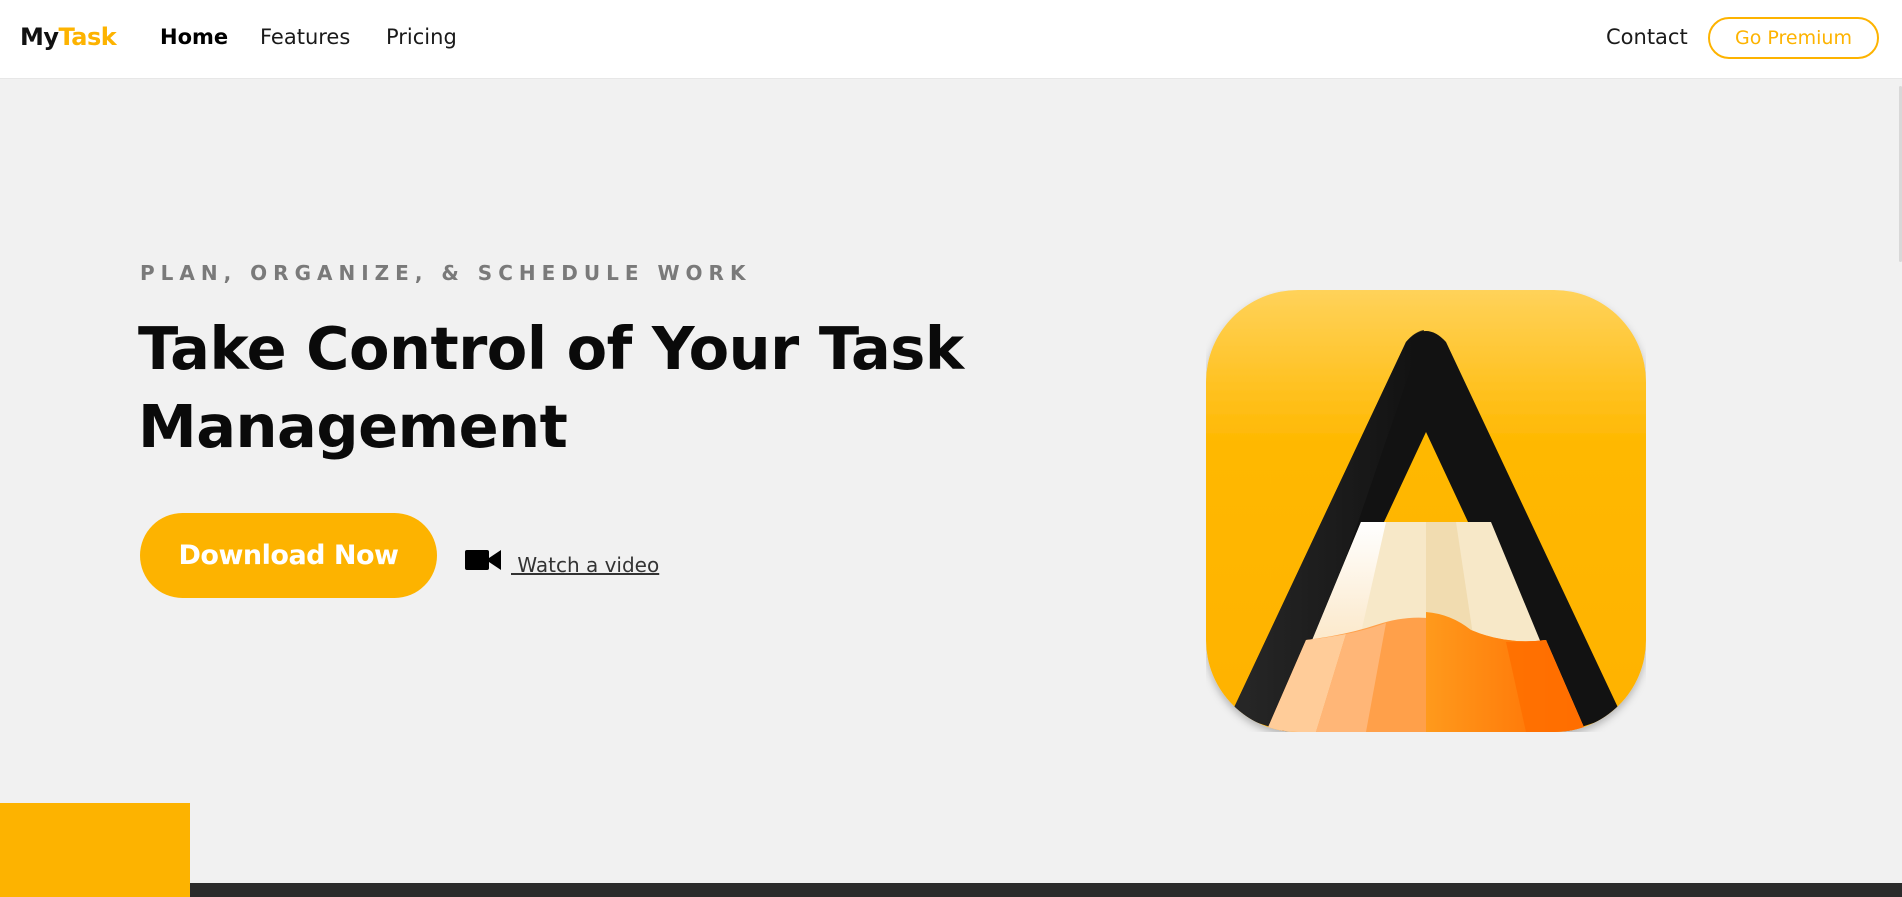 The image size is (1902, 897). I want to click on download-now-button: Download Now, so click(288, 555).